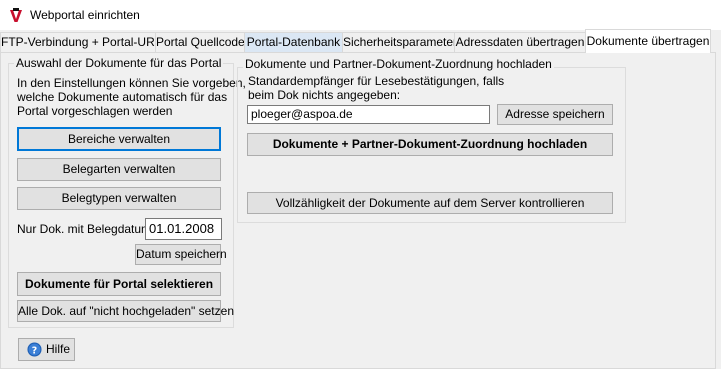  What do you see at coordinates (368, 114) in the screenshot?
I see `email-input: ploeger@aspoa.de` at bounding box center [368, 114].